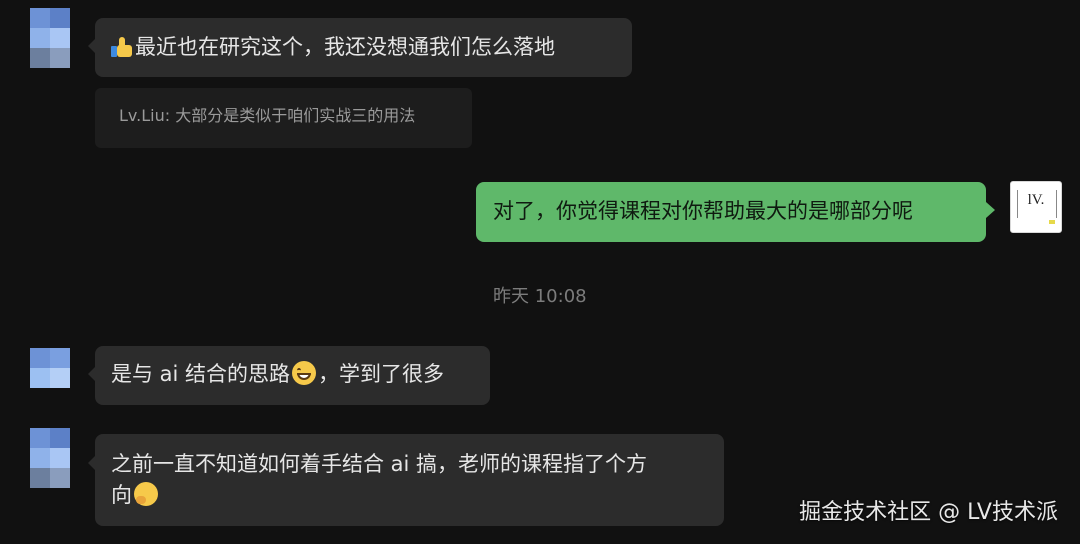 The height and width of the screenshot is (544, 1080). I want to click on quoted-message: Lv.Liu: 大部分是类似于咱们实战三的用法, so click(283, 118).